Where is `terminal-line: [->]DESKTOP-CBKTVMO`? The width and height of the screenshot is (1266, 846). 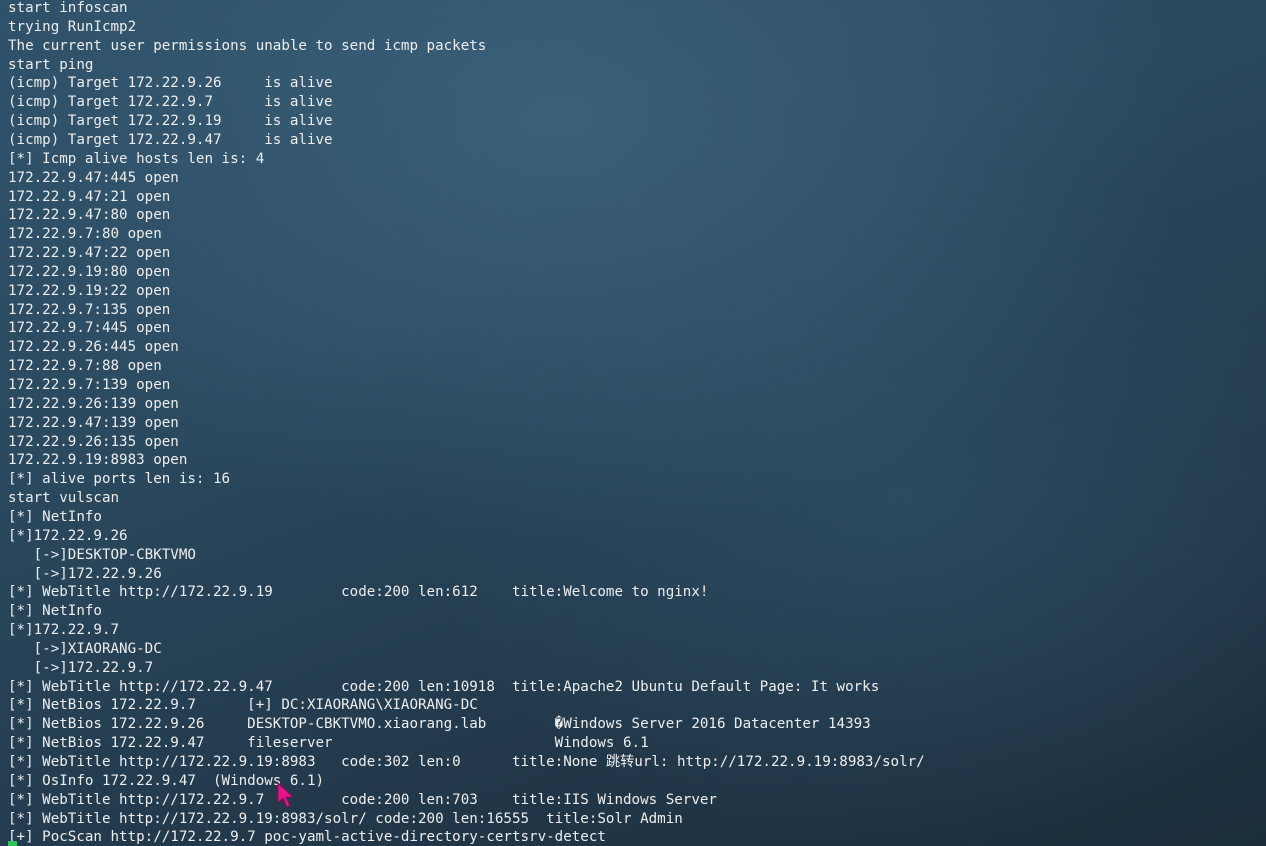 terminal-line: [->]DESKTOP-CBKTVMO is located at coordinates (102, 554).